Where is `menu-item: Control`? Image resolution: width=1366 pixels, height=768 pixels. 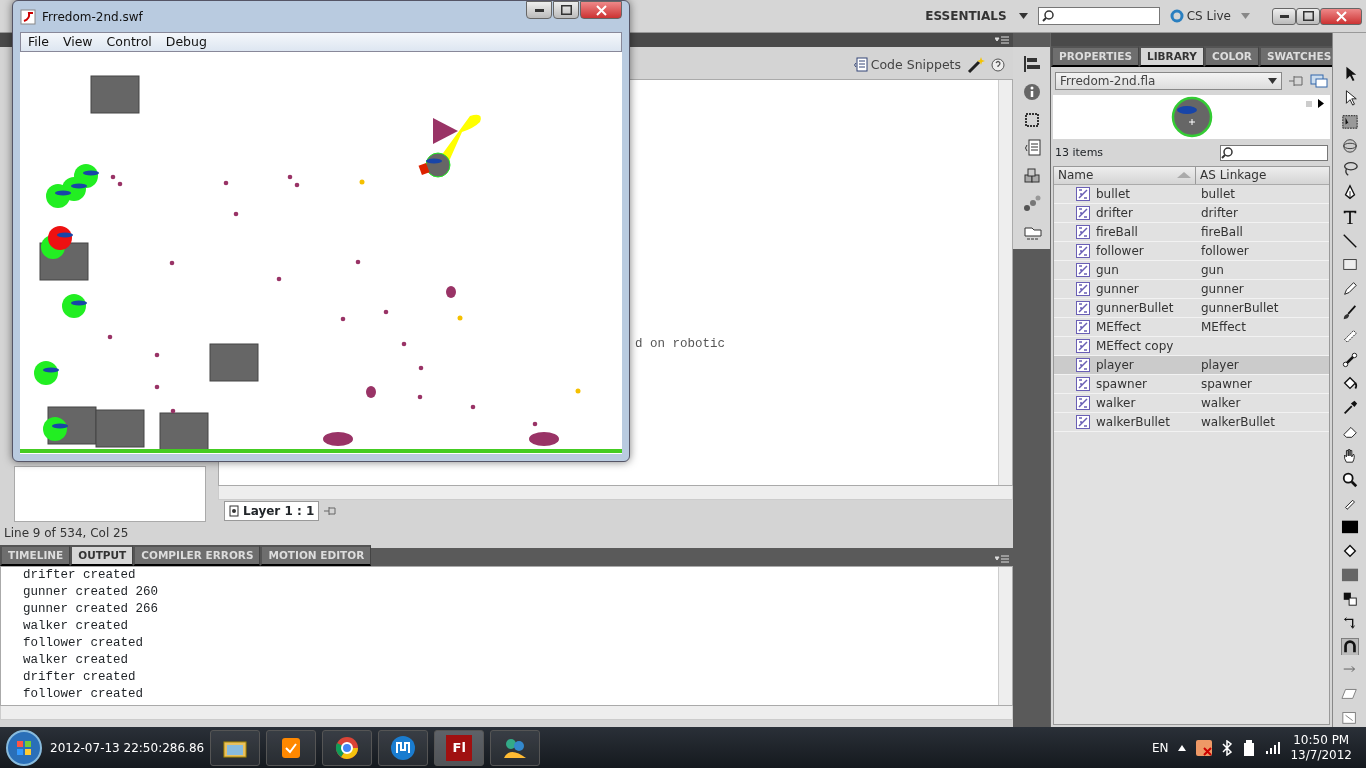 menu-item: Control is located at coordinates (129, 42).